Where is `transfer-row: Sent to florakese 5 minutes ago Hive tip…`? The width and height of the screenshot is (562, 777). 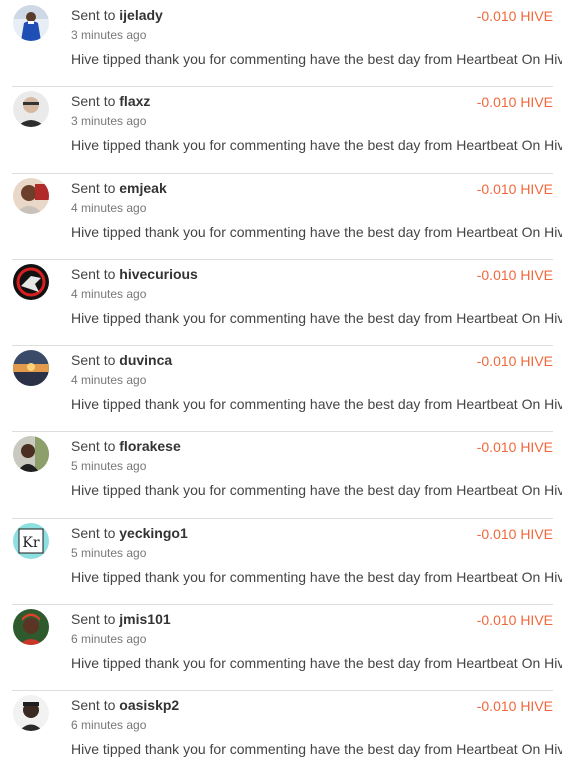 transfer-row: Sent to florakese 5 minutes ago Hive tip… is located at coordinates (281, 474).